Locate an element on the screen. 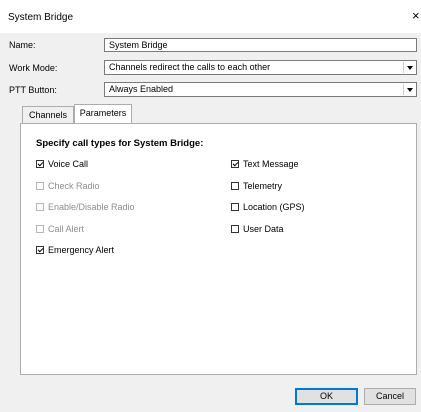 The height and width of the screenshot is (412, 421). ptt-select: Always Enabled is located at coordinates (260, 89).